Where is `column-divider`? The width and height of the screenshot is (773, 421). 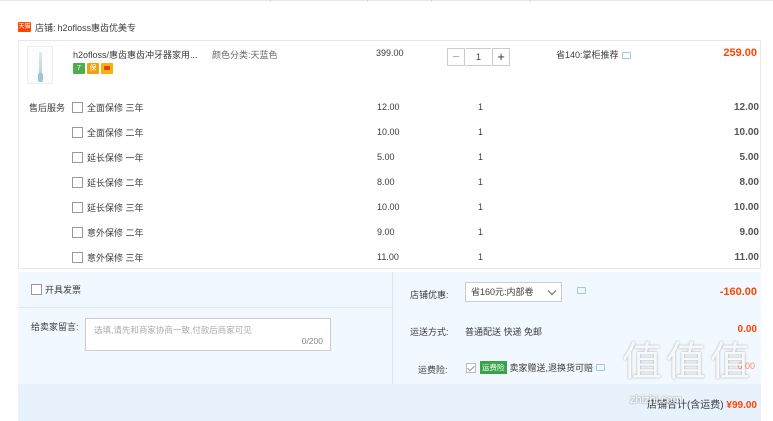 column-divider is located at coordinates (392, 328).